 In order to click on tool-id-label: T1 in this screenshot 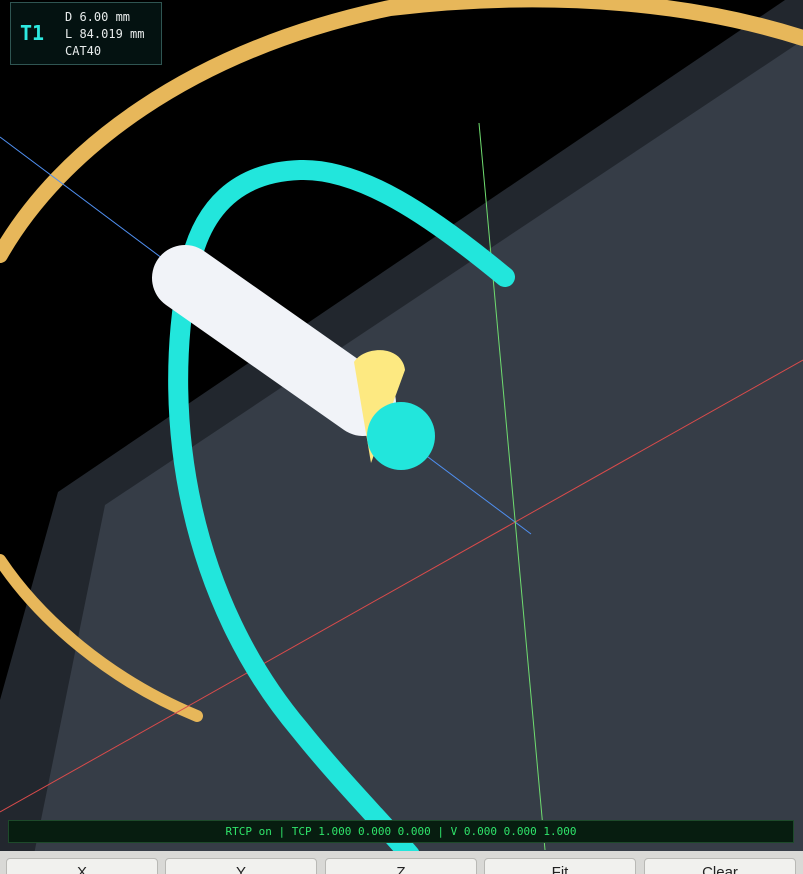, I will do `click(32, 33)`.